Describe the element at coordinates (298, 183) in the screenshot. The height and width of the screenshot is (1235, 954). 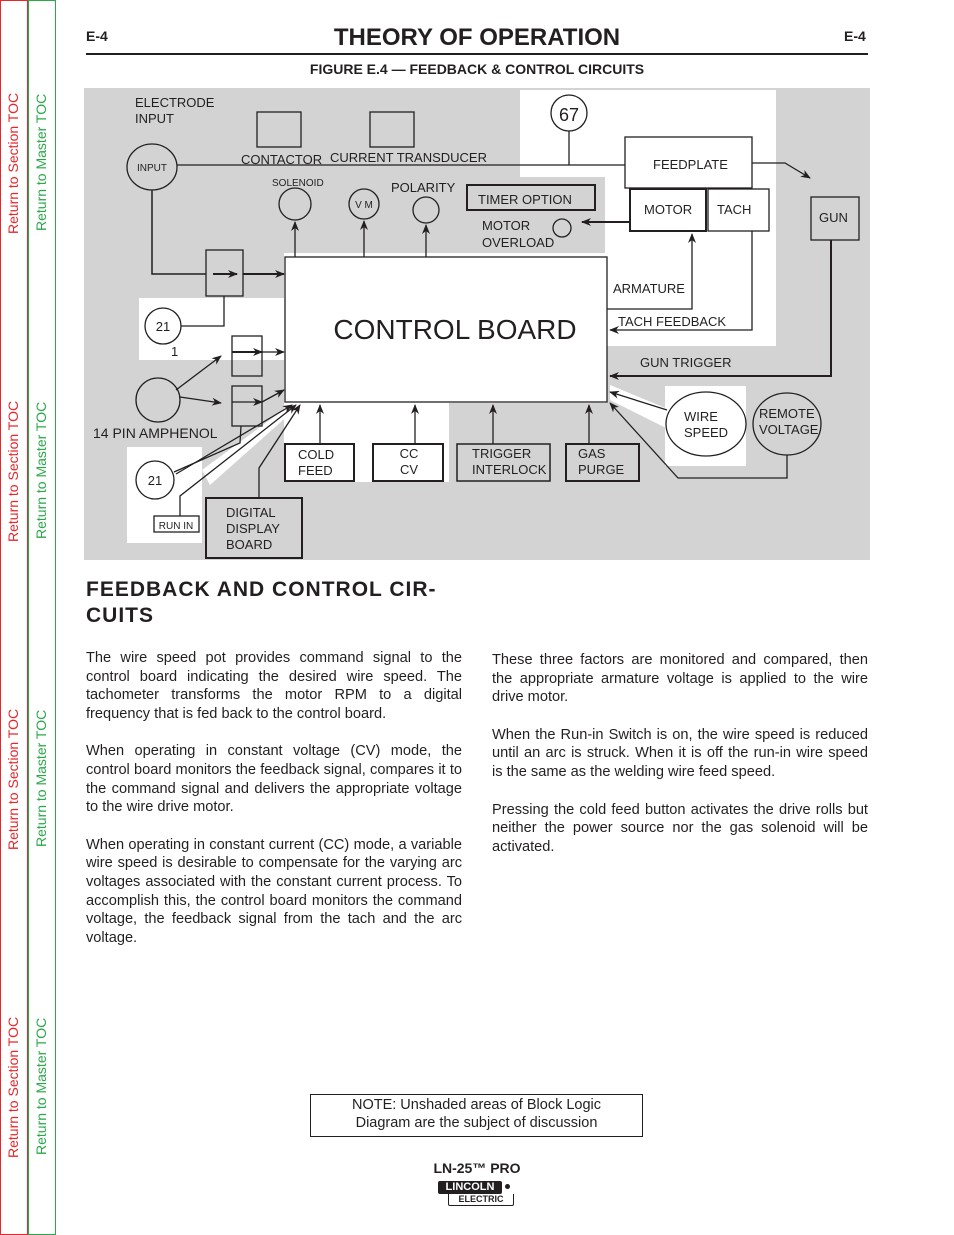
I see `solenoid-label: SOLENOID` at that location.